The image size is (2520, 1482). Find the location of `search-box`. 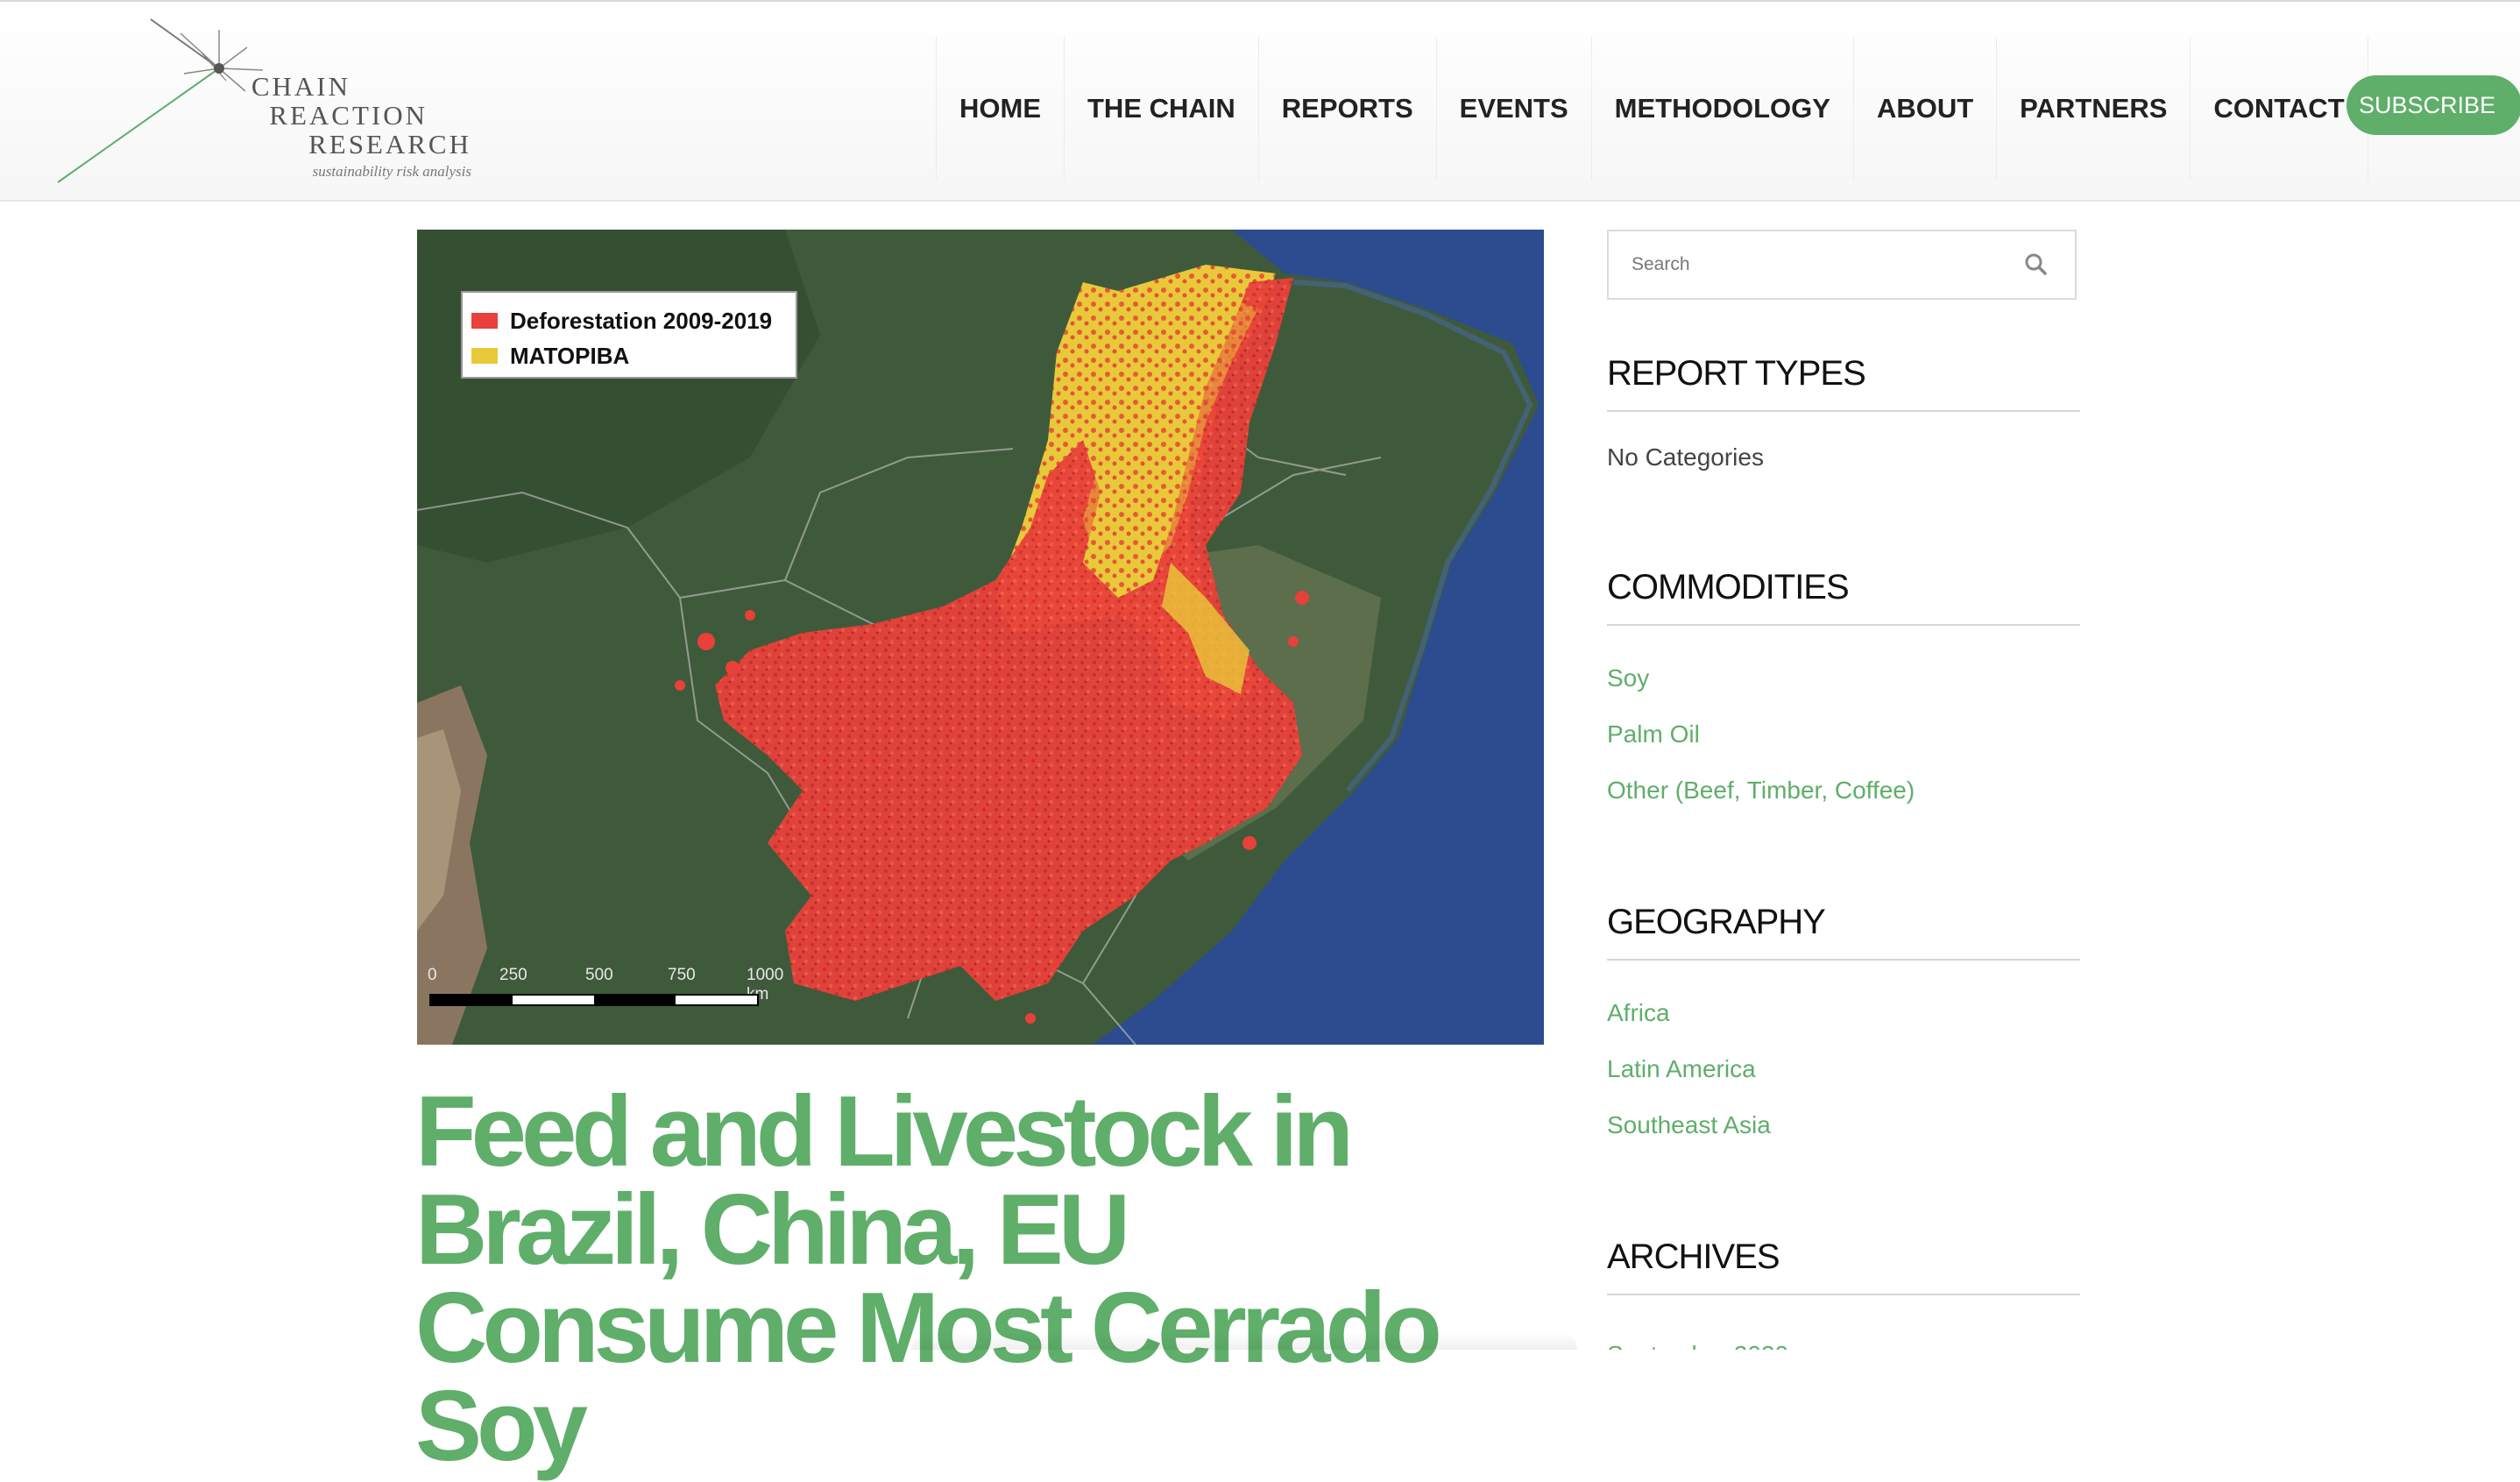

search-box is located at coordinates (1842, 265).